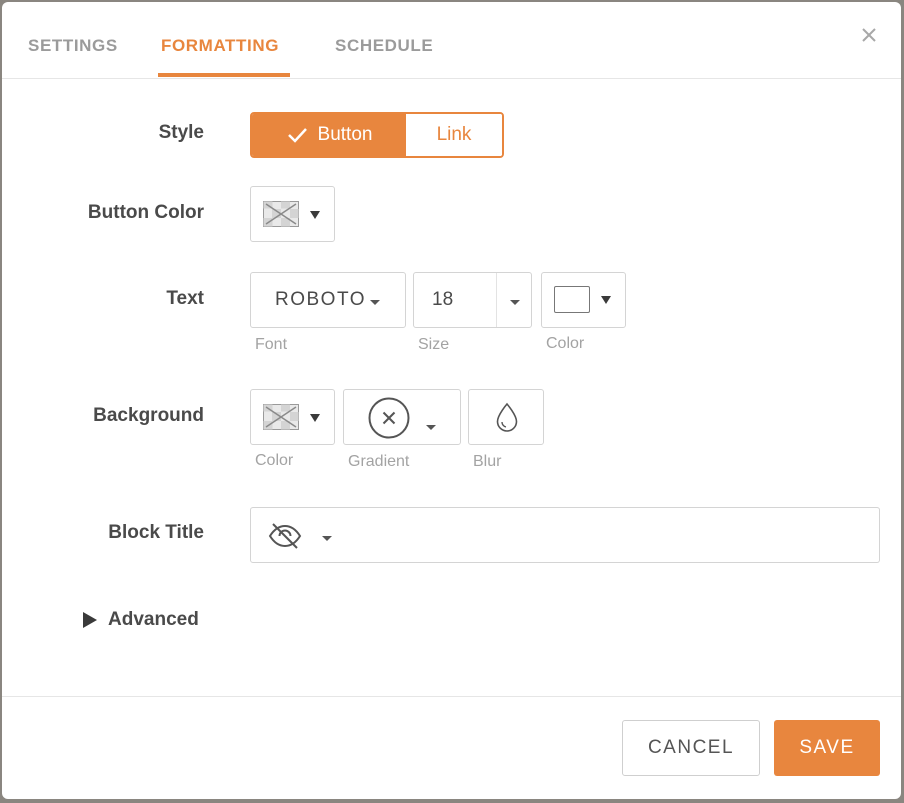 This screenshot has height=803, width=904. I want to click on button-color-label: Button Color, so click(145, 212).